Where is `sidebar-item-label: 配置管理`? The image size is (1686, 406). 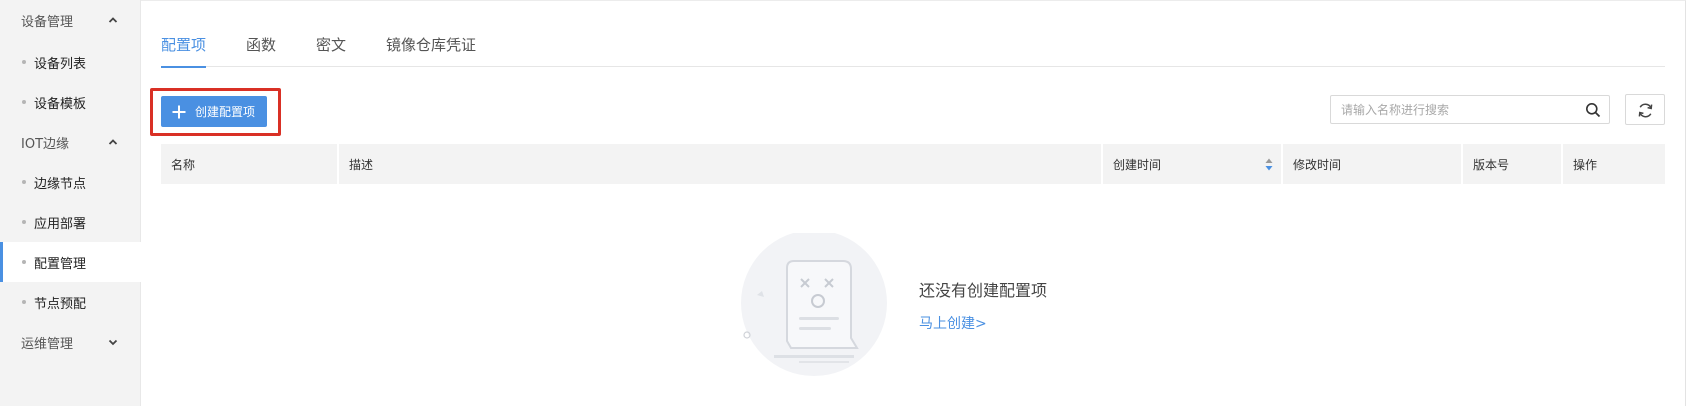
sidebar-item-label: 配置管理 is located at coordinates (60, 264).